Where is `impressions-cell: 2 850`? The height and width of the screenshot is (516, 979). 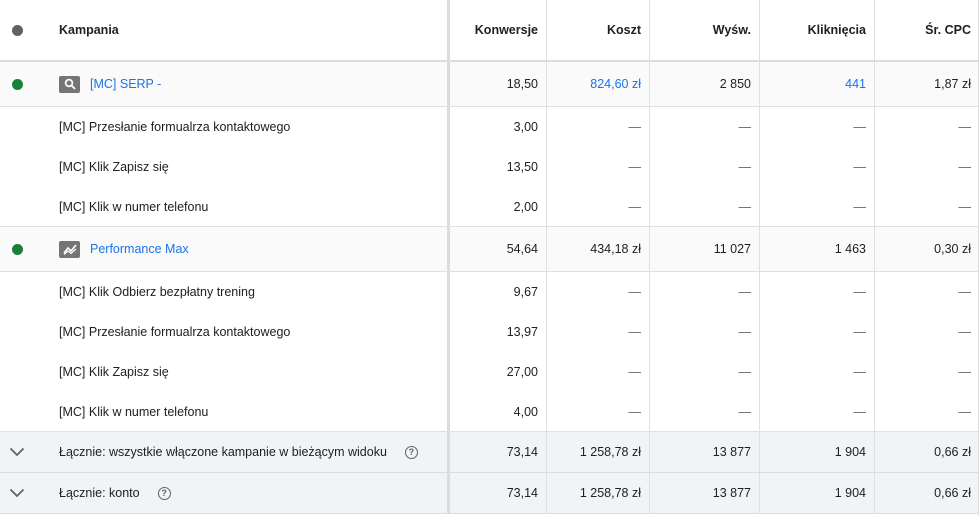 impressions-cell: 2 850 is located at coordinates (704, 84).